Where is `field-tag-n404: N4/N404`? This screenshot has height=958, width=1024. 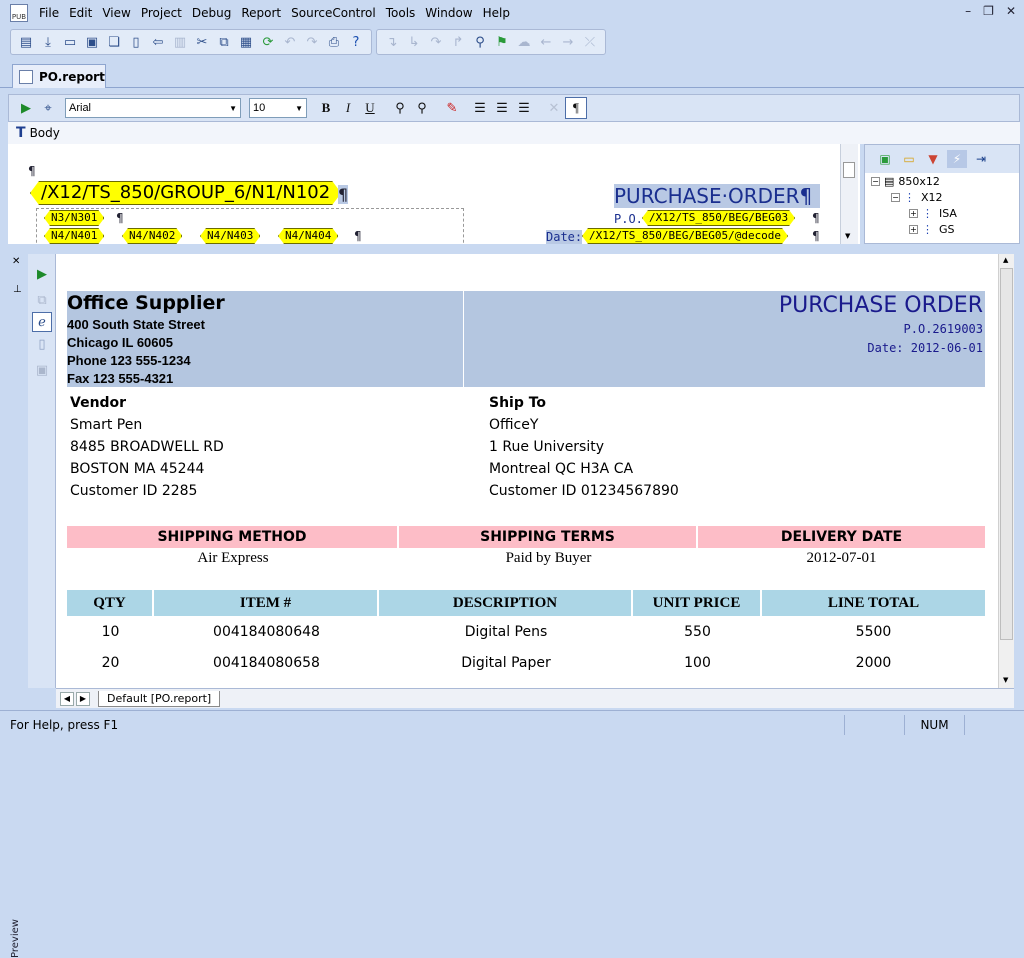
field-tag-n404: N4/N404 is located at coordinates (308, 236).